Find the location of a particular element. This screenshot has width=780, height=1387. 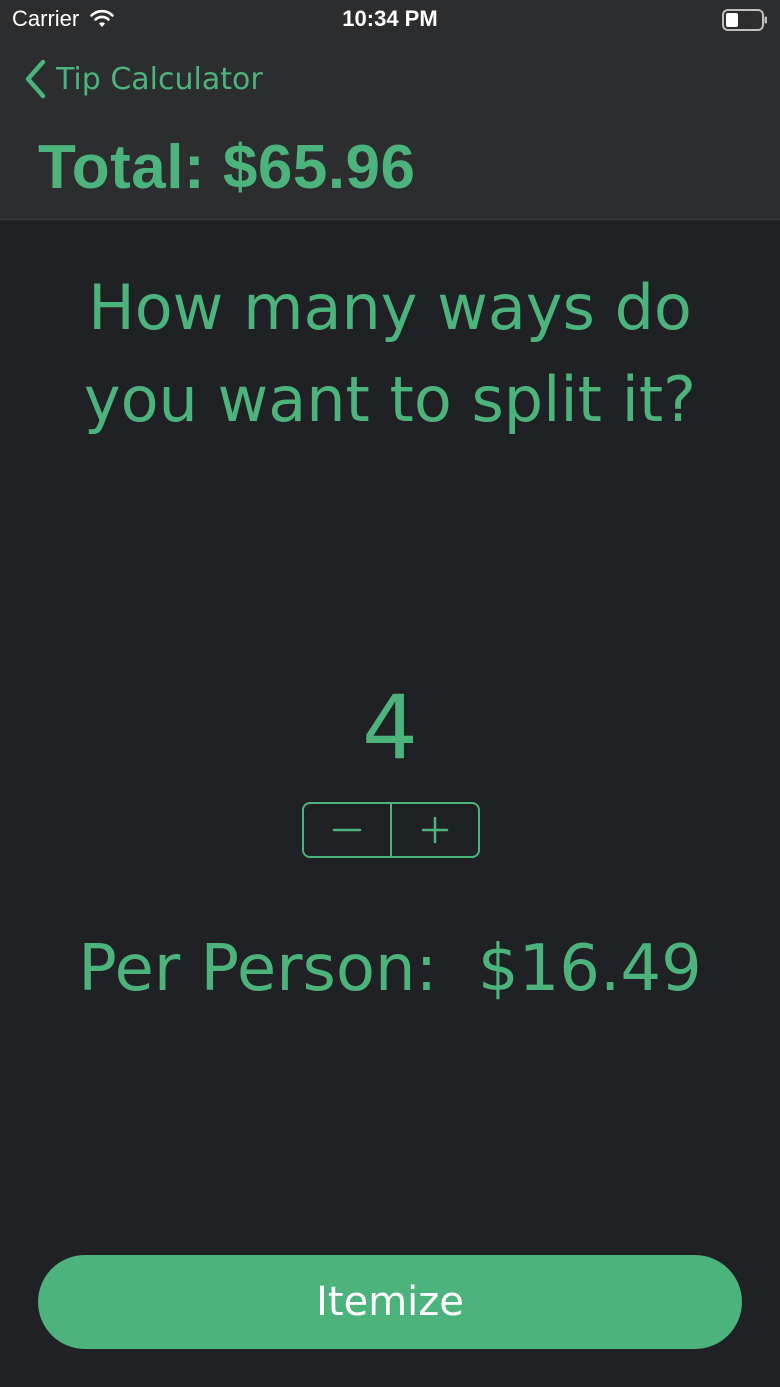

split-question: How many ways do you want to split it? is located at coordinates (390, 353).